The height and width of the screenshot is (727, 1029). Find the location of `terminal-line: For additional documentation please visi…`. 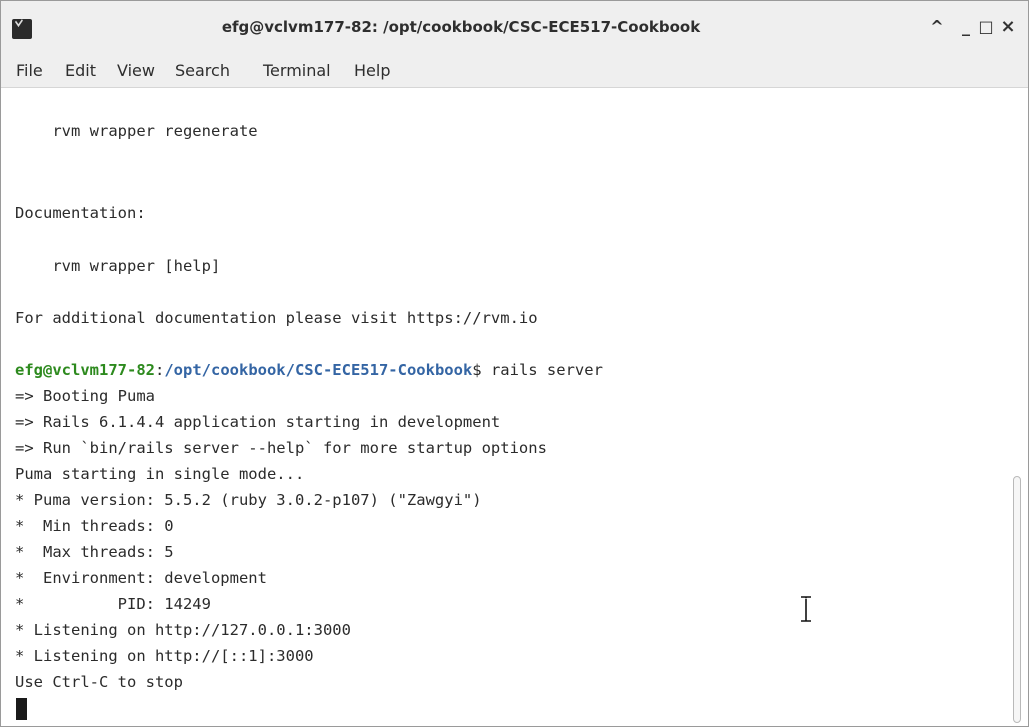

terminal-line: For additional documentation please visi… is located at coordinates (276, 318).